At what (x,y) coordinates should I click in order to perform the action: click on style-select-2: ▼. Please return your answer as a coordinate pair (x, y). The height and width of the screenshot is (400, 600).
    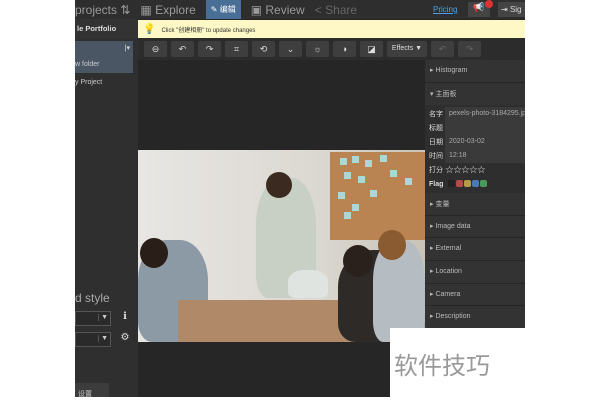
    Looking at the image, I should click on (93, 339).